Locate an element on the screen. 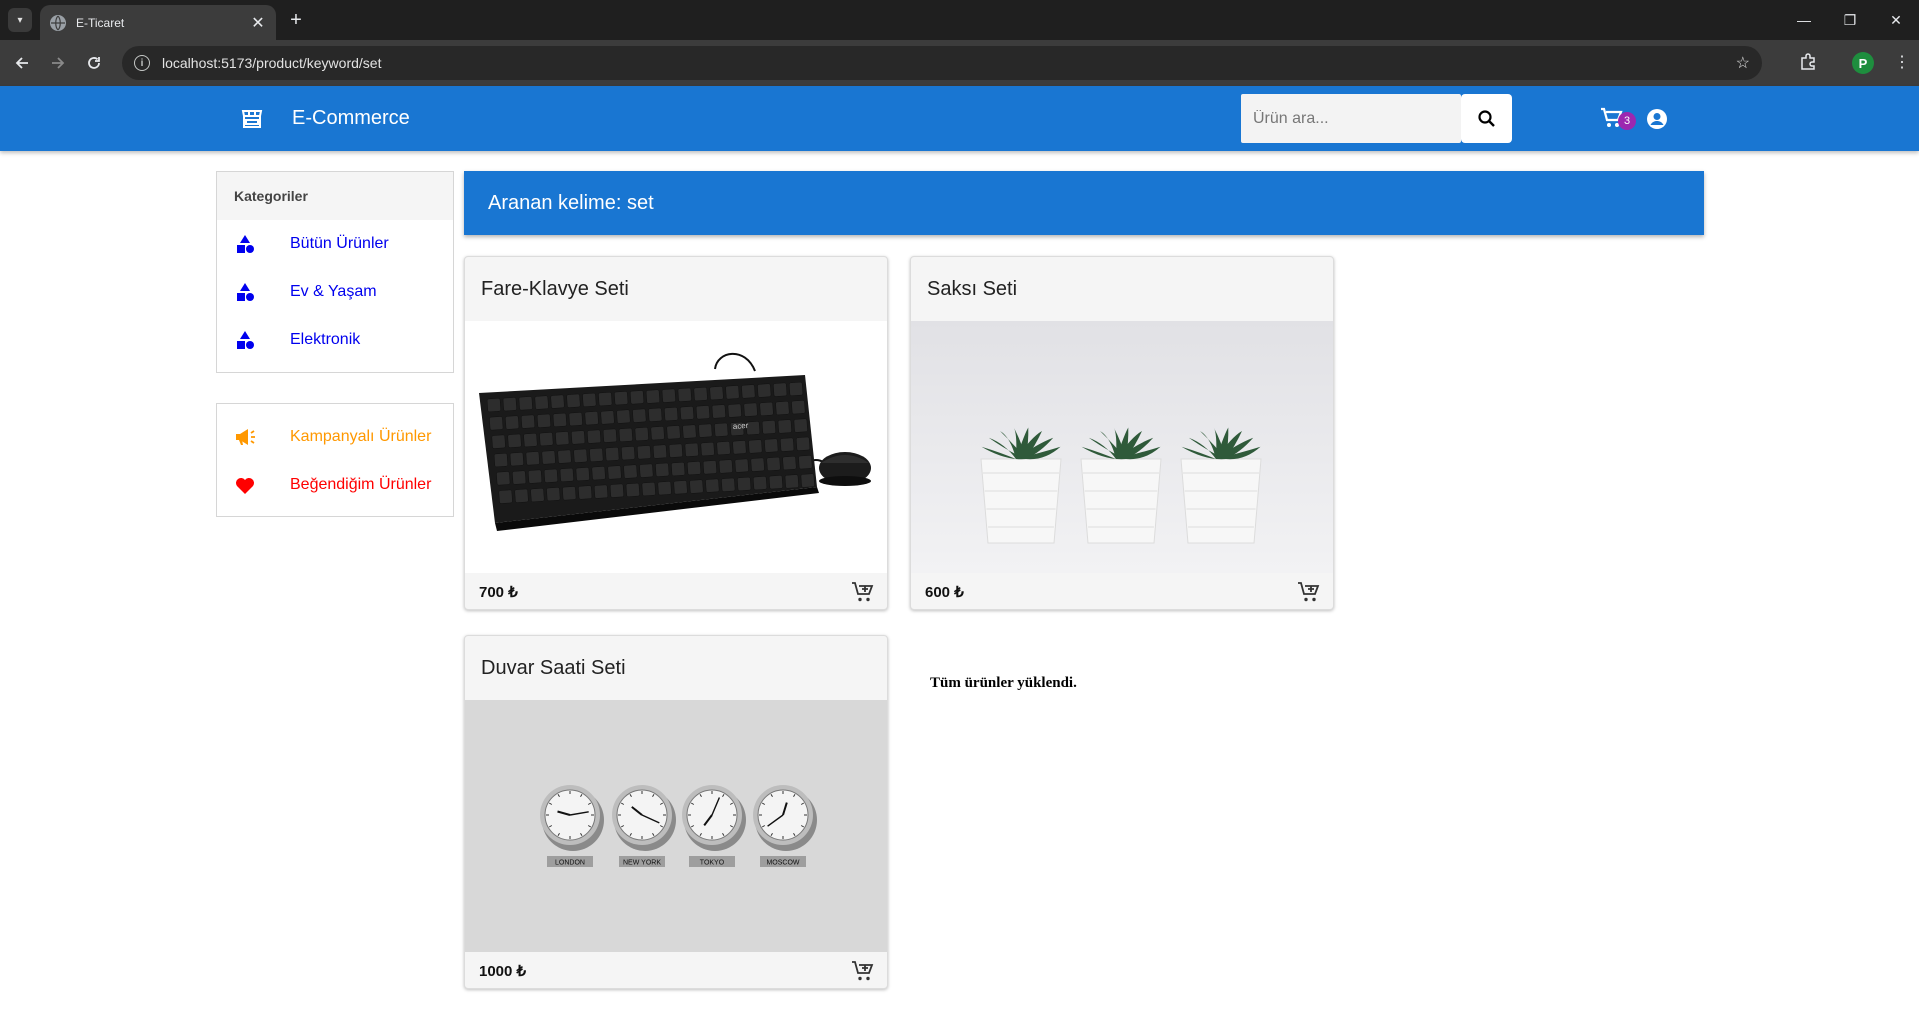 The width and height of the screenshot is (1919, 1029). sidebar-item-home-living: Ev & Yaşam is located at coordinates (335, 292).